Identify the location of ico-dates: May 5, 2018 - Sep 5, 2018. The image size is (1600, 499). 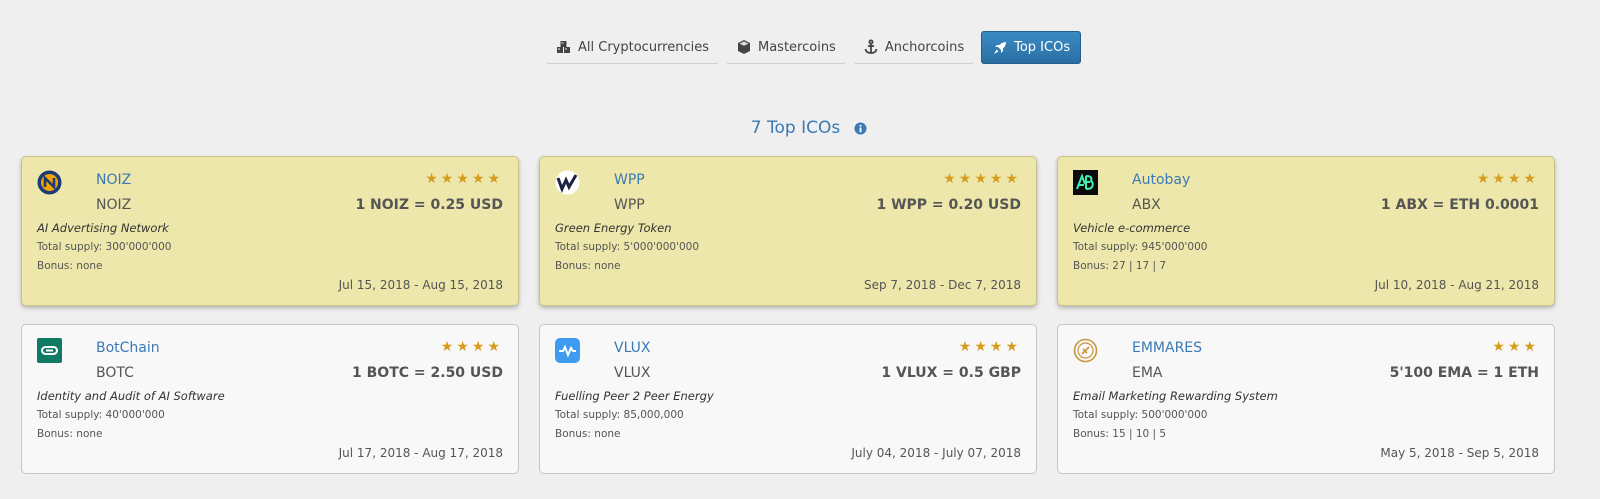
(1459, 453).